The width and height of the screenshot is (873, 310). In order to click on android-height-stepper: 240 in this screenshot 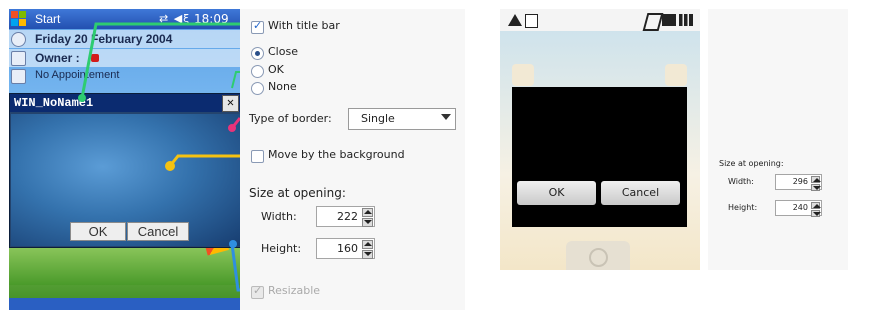, I will do `click(798, 208)`.